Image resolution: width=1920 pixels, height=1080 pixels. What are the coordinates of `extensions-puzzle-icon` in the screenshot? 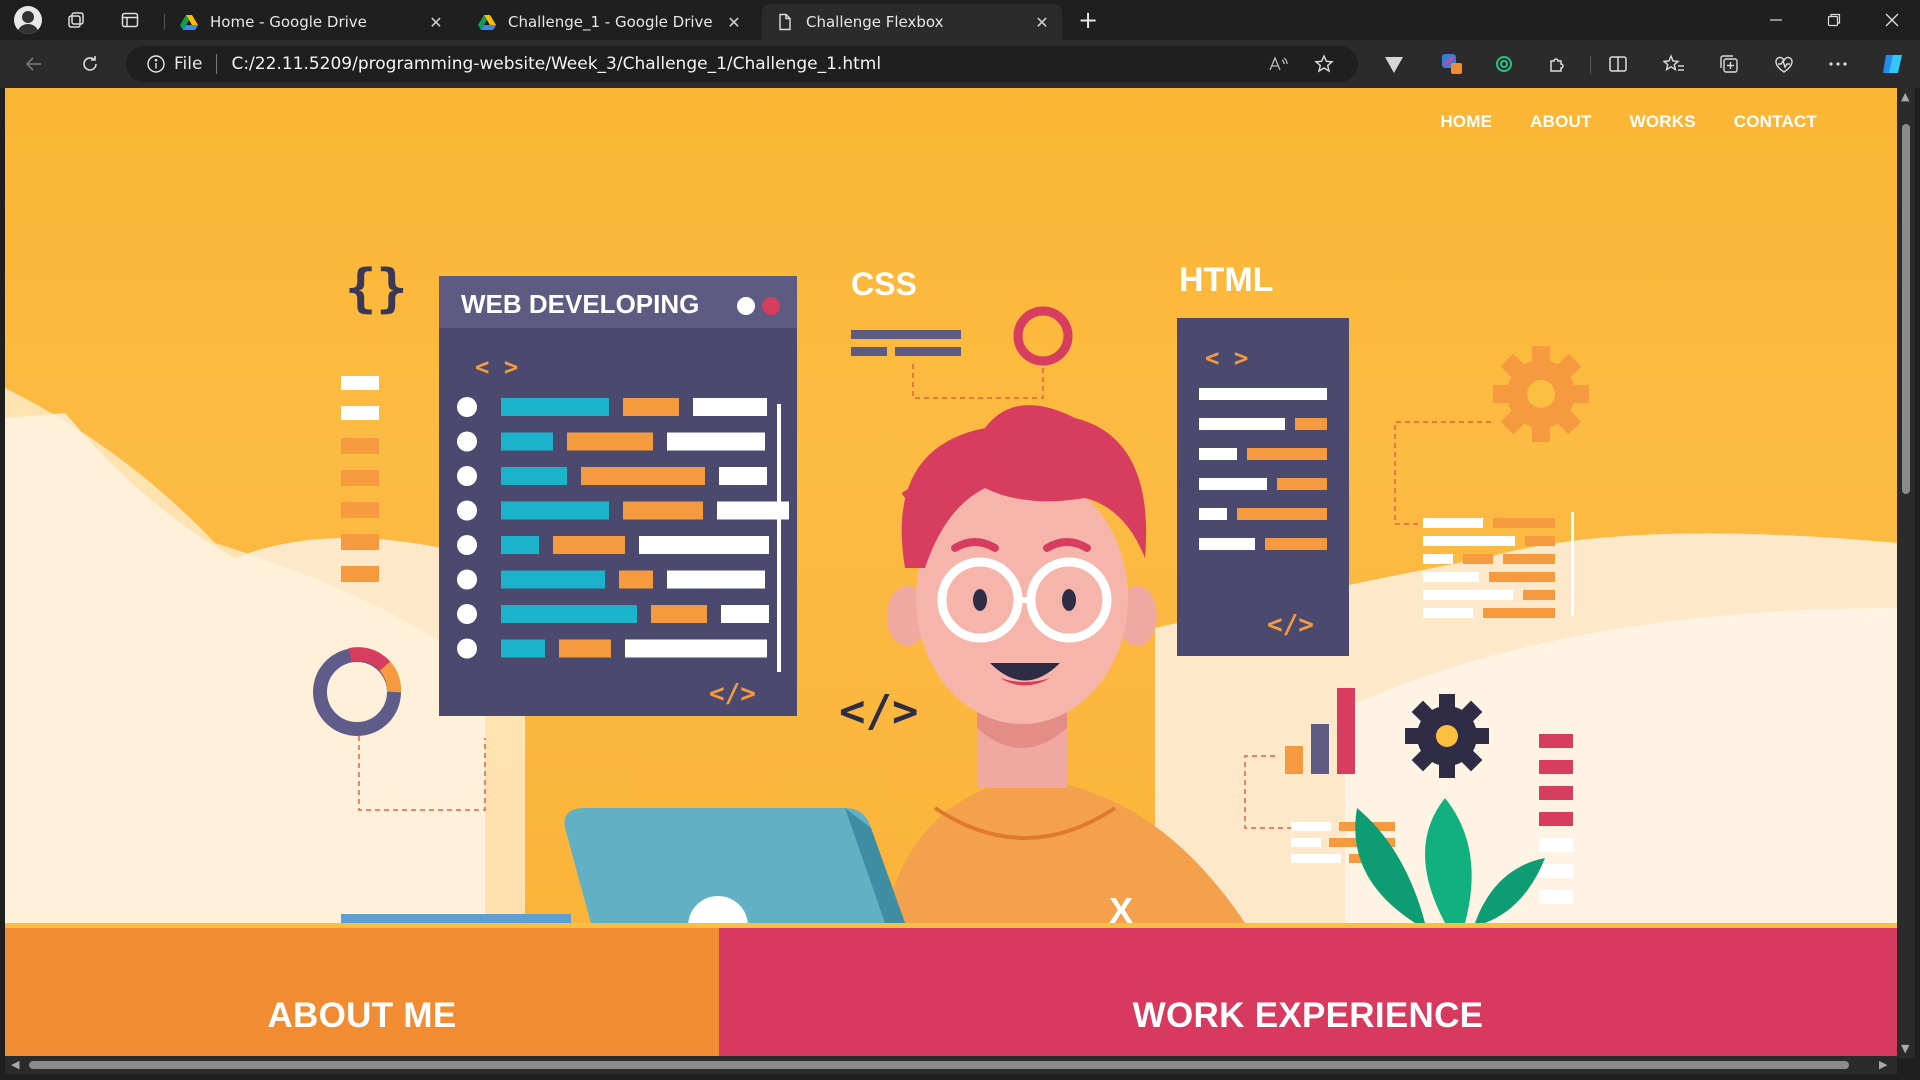 It's located at (1558, 64).